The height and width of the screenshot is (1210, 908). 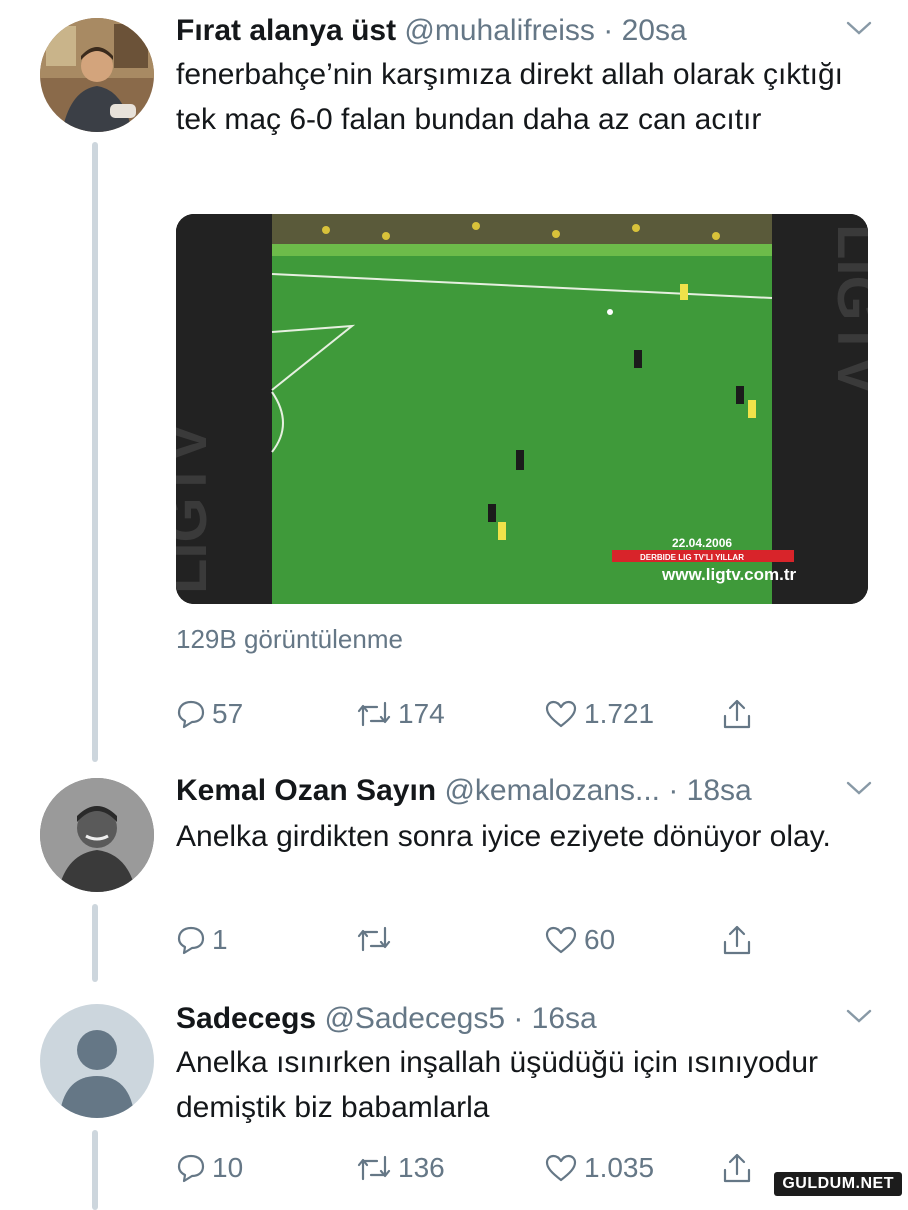 I want to click on tweet-actions: 57 174 1.721, so click(x=486, y=718).